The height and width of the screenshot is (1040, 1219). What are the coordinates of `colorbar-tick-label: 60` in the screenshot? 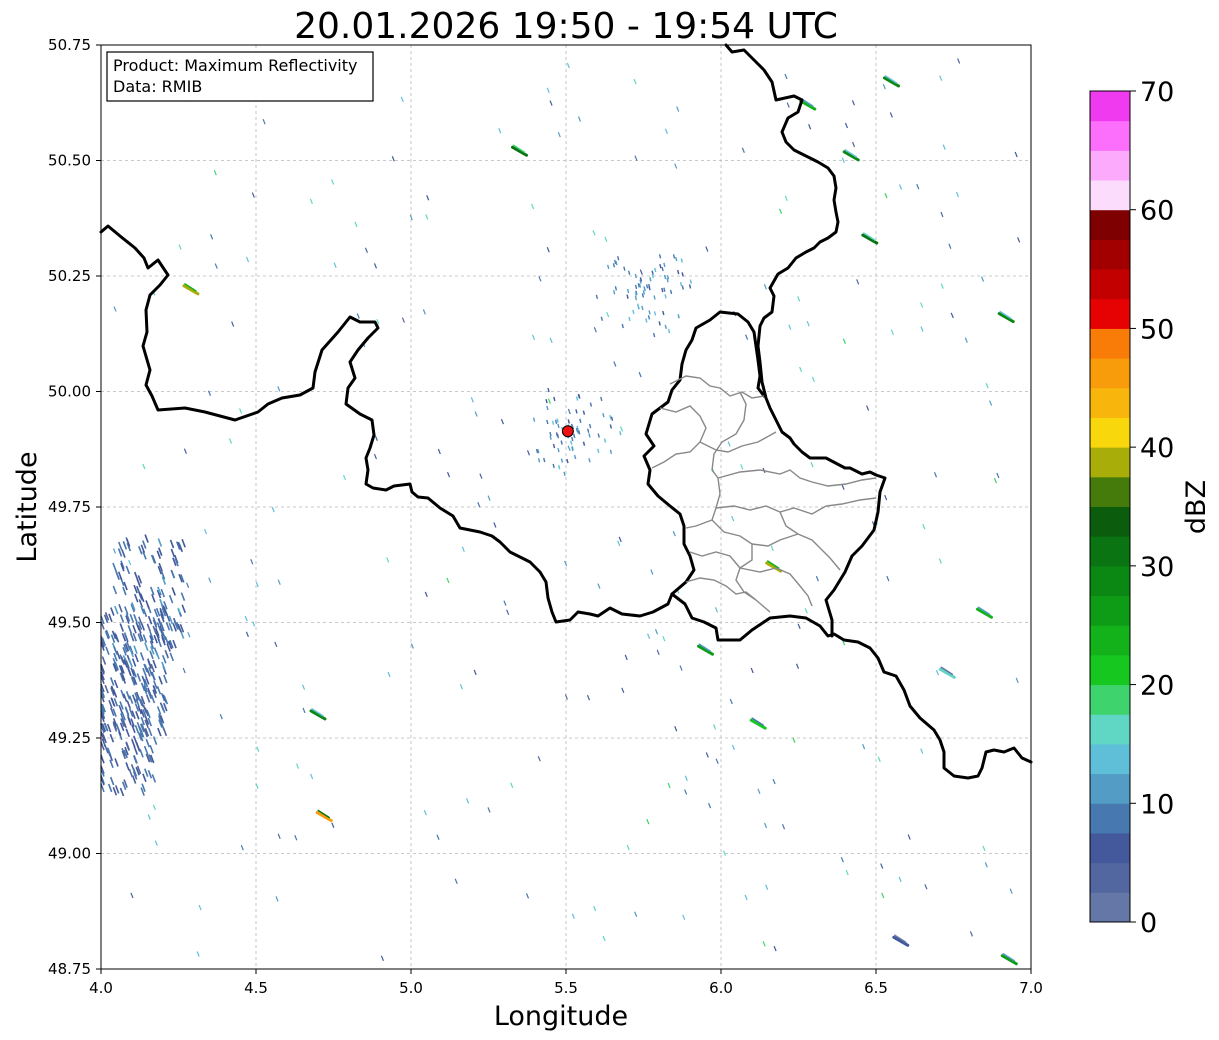 It's located at (1157, 211).